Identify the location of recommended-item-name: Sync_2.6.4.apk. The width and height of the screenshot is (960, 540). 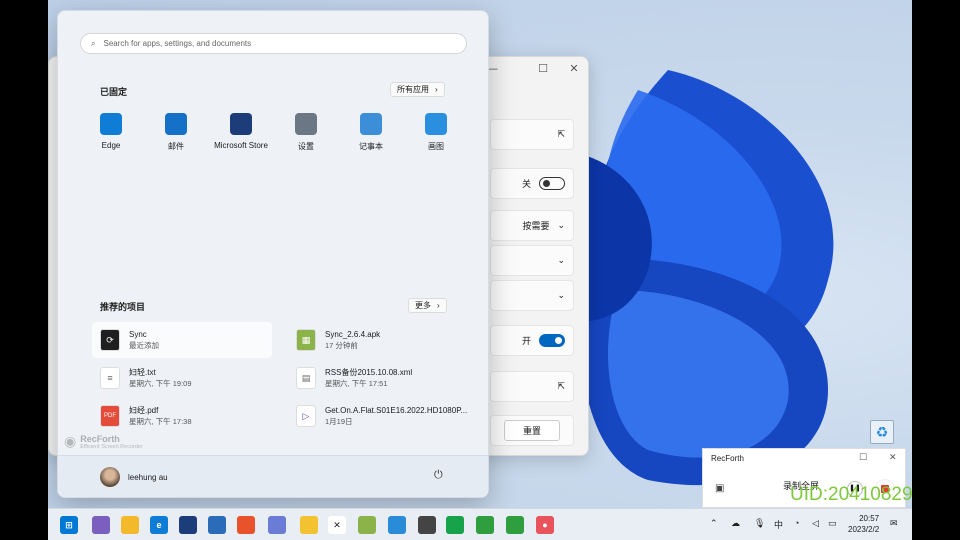
(353, 334).